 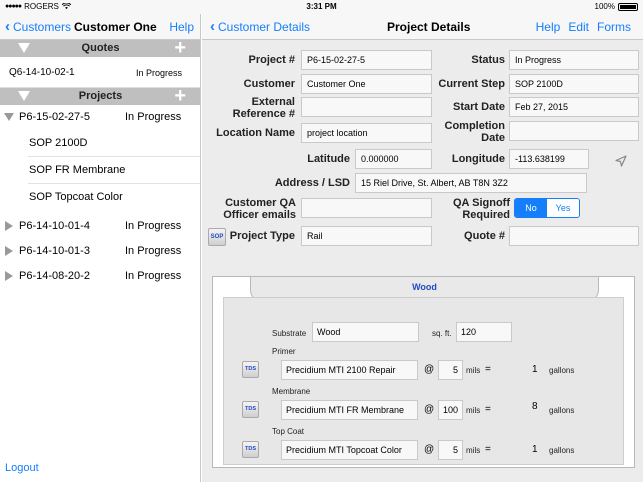 What do you see at coordinates (269, 84) in the screenshot?
I see `customer-label: Customer` at bounding box center [269, 84].